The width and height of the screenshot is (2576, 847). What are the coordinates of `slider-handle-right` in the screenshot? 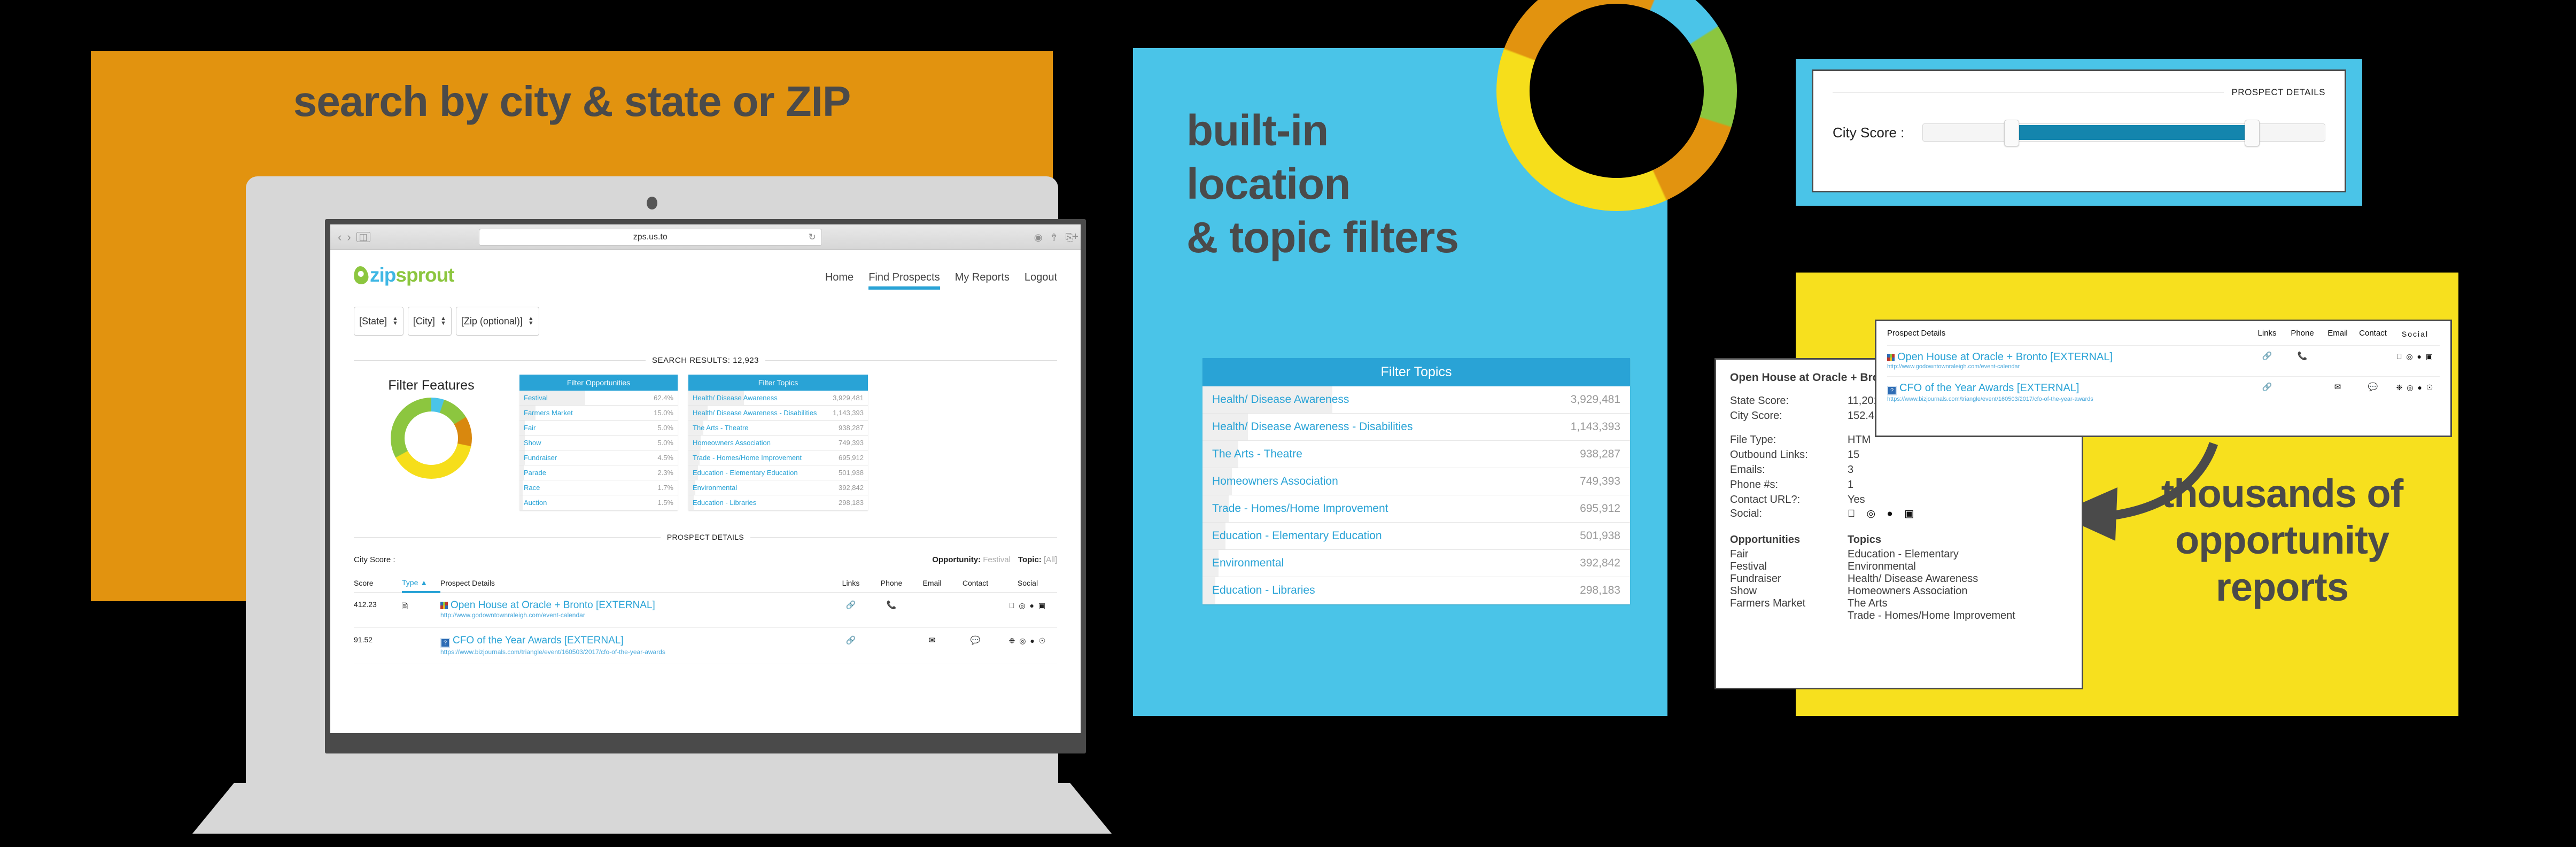 It's located at (2252, 133).